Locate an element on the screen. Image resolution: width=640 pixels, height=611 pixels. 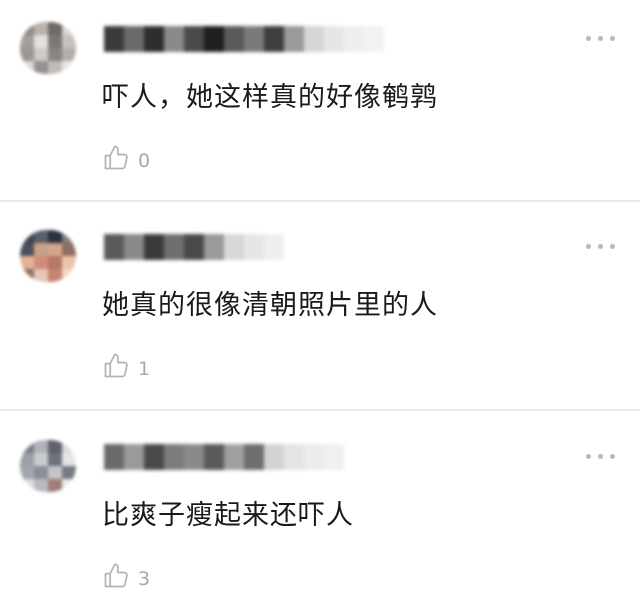
like-button: 1 is located at coordinates (126, 366).